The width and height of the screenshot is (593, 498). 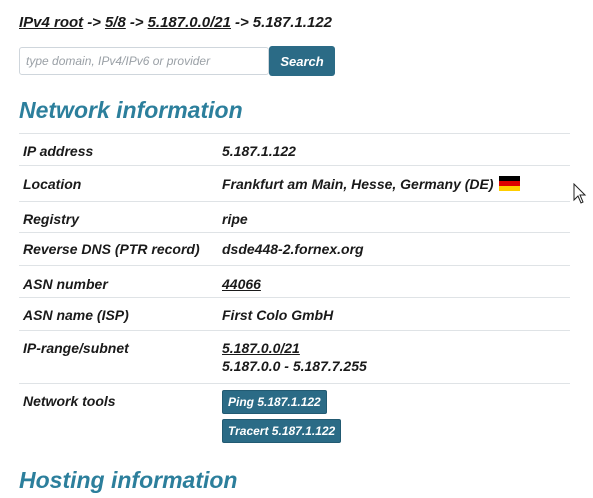 I want to click on ping-button: Ping 5.187.1.122, so click(x=274, y=402).